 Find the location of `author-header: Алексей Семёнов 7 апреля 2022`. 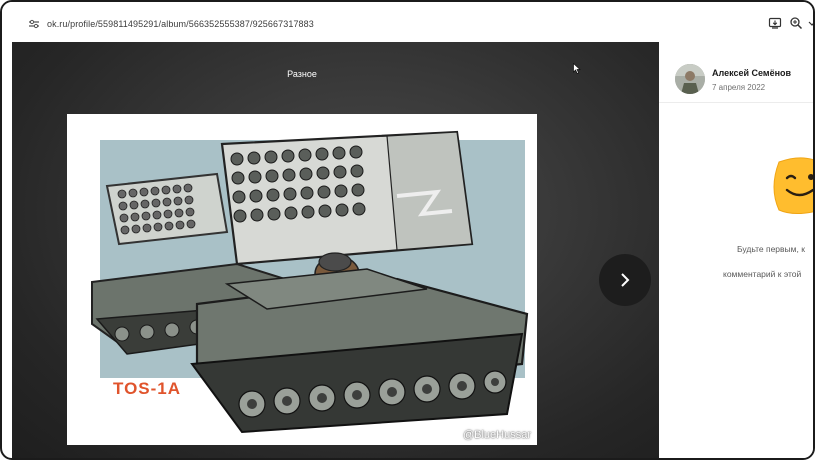

author-header: Алексей Семёнов 7 апреля 2022 is located at coordinates (736, 72).